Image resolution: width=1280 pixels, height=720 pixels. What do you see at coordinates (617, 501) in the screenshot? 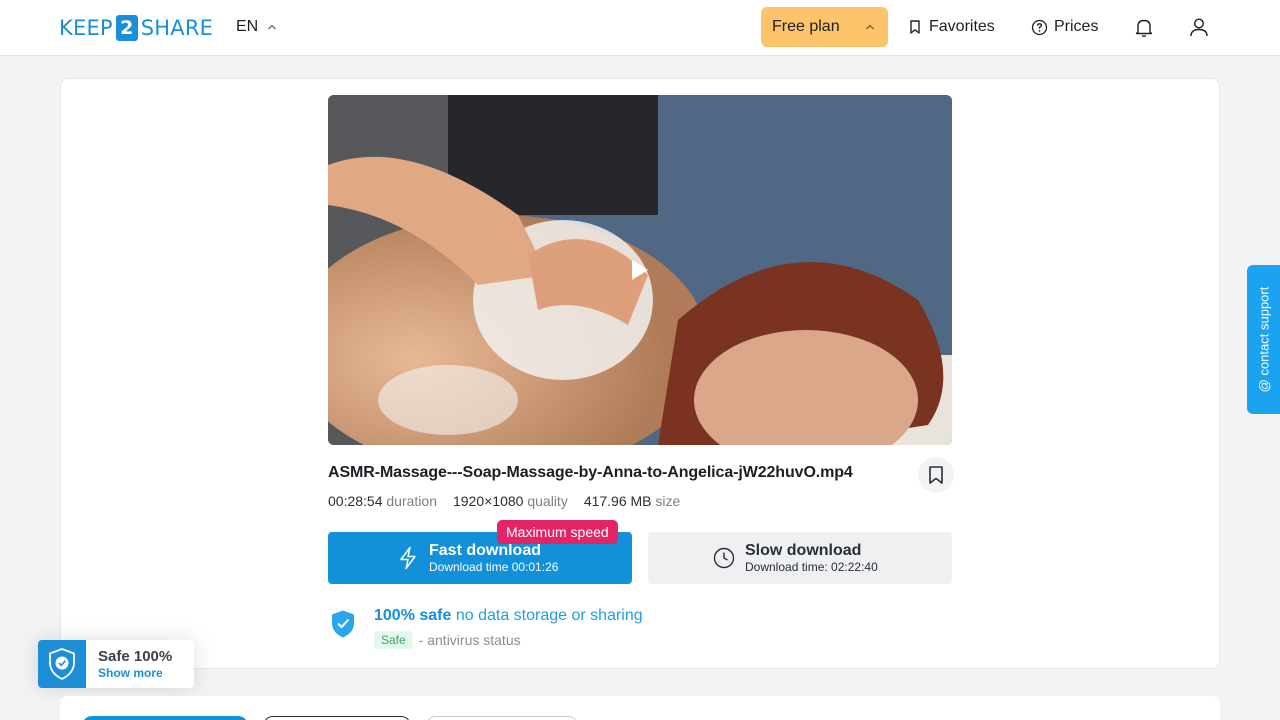
I see `size-value: 417.96 MB` at bounding box center [617, 501].